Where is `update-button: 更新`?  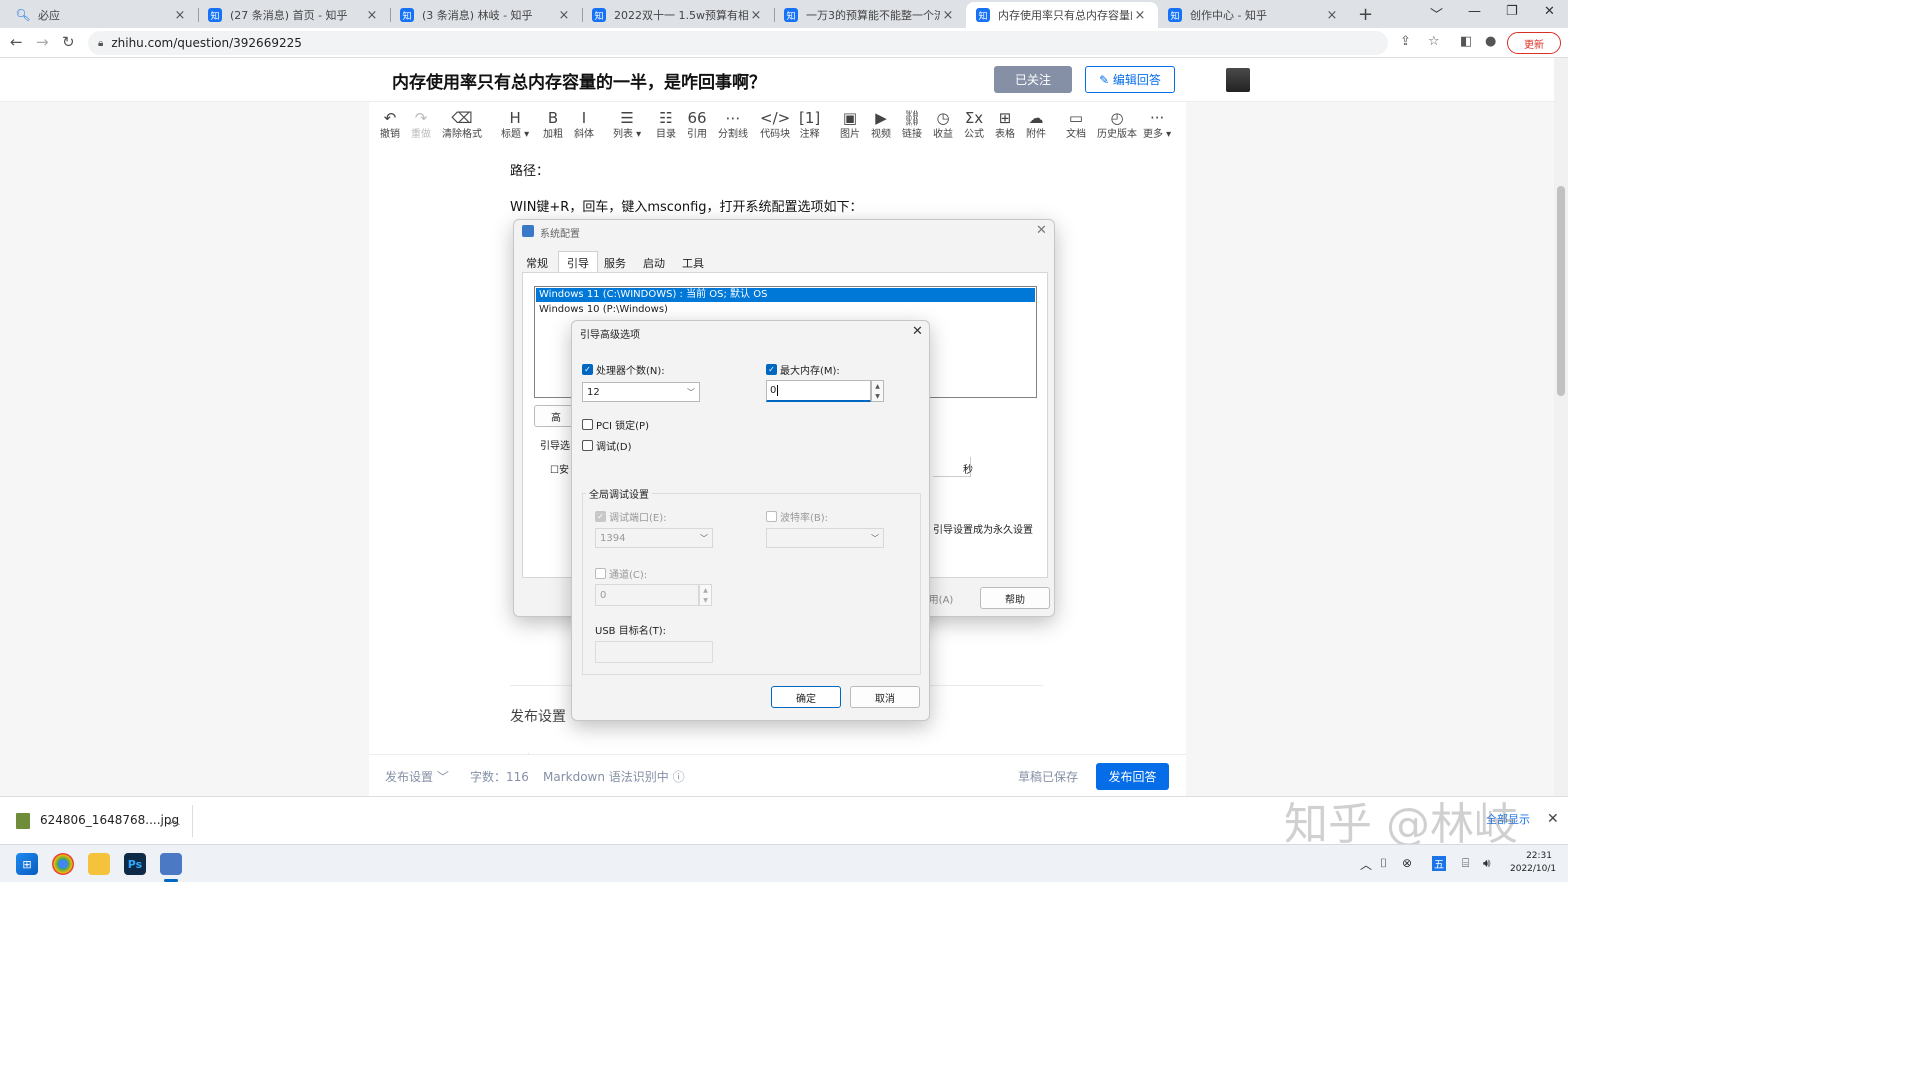 update-button: 更新 is located at coordinates (1534, 43).